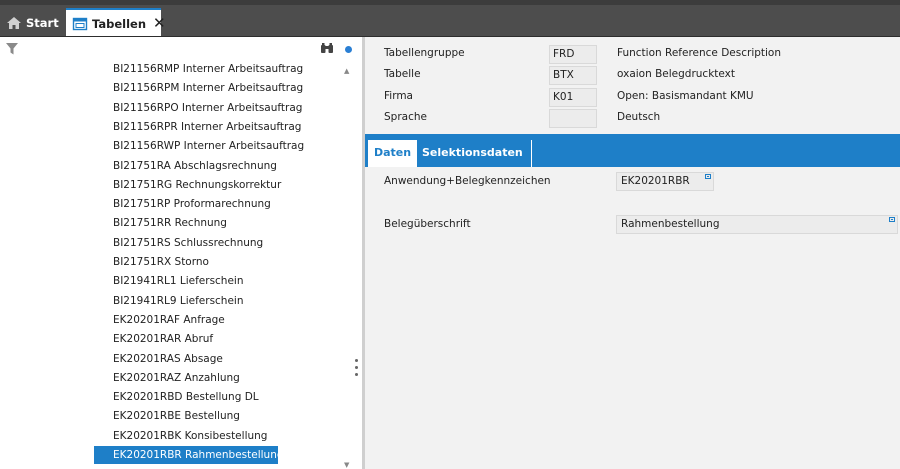 The width and height of the screenshot is (900, 469). Describe the element at coordinates (573, 97) in the screenshot. I see `firma-field: K01` at that location.